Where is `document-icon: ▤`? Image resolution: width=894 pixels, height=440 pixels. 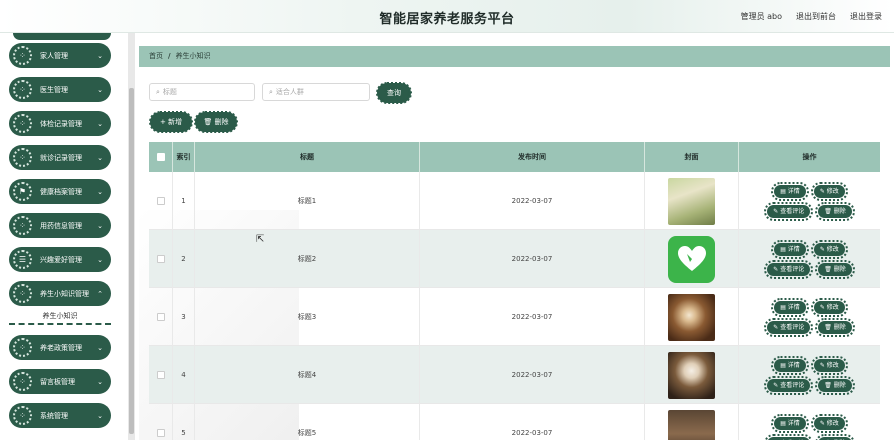 document-icon: ▤ is located at coordinates (784, 423).